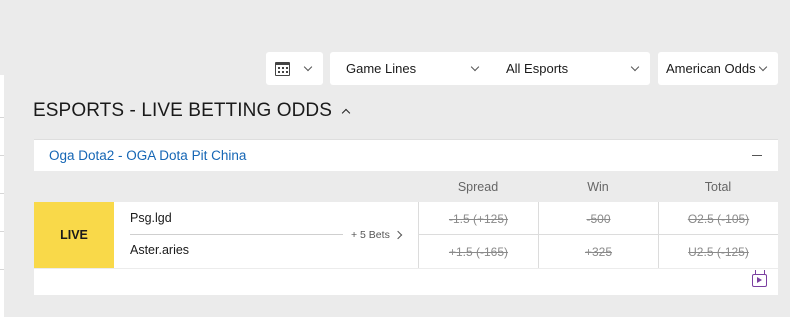  What do you see at coordinates (570, 68) in the screenshot?
I see `sport-select: All Esports` at bounding box center [570, 68].